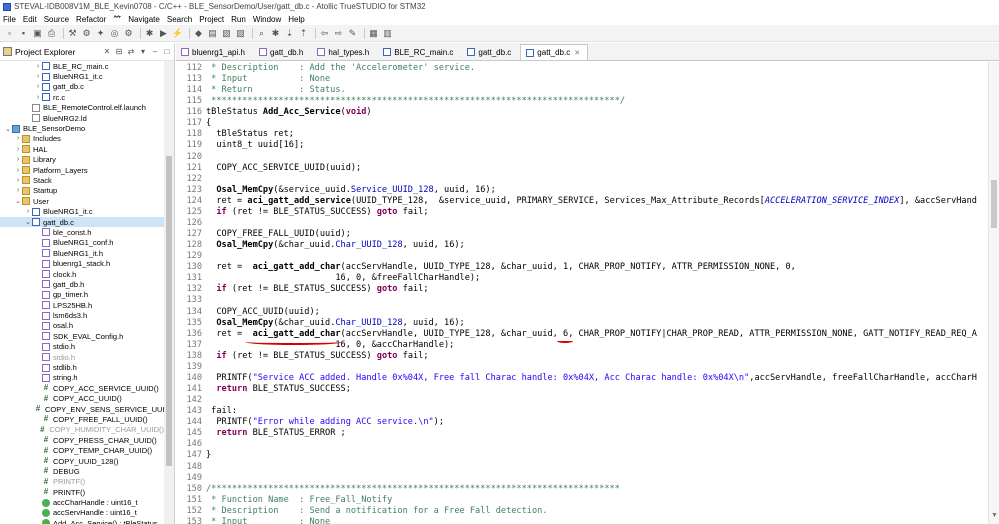 The height and width of the screenshot is (524, 999). Describe the element at coordinates (994, 515) in the screenshot. I see `scroll-down-icon: ▼` at that location.